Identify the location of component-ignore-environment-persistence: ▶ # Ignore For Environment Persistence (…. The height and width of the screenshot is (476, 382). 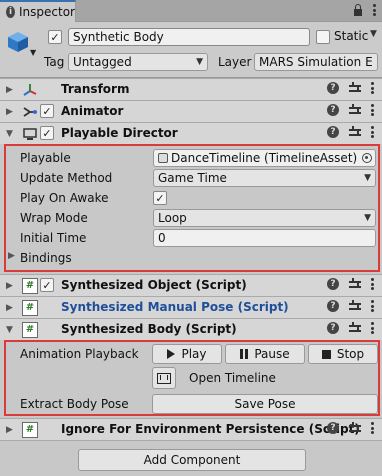
(191, 429).